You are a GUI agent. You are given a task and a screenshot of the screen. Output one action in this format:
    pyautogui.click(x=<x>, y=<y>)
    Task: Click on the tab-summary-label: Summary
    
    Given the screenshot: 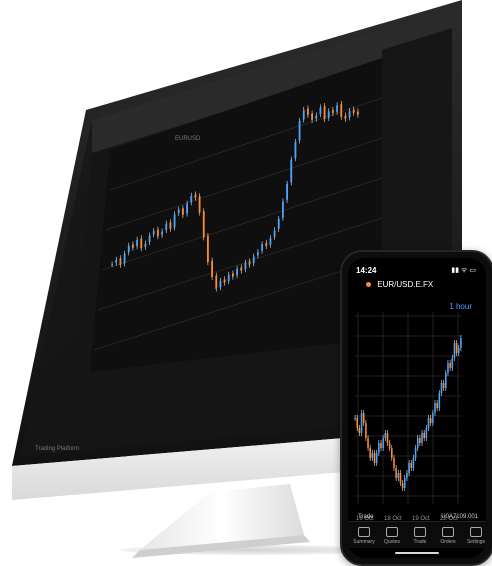 What is the action you would take?
    pyautogui.click(x=364, y=542)
    